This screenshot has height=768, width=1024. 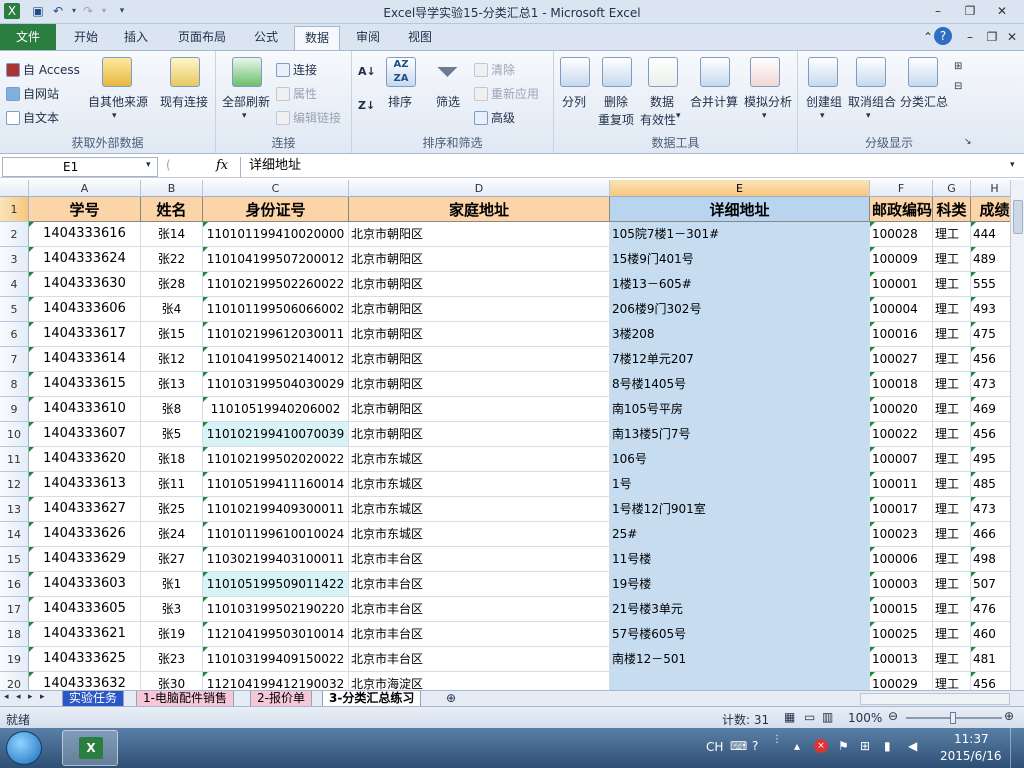 I want to click on tab-data: 数据, so click(x=317, y=38).